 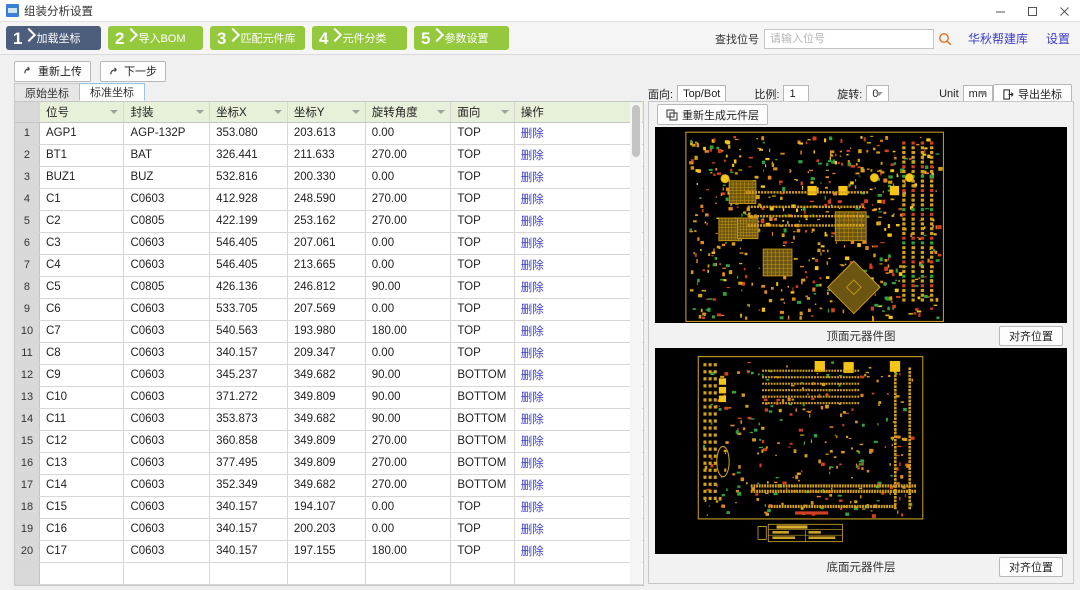 What do you see at coordinates (329, 287) in the screenshot?
I see `table-row: 8 C5 C0805 426.136 246.812 90.00 TOP 删除` at bounding box center [329, 287].